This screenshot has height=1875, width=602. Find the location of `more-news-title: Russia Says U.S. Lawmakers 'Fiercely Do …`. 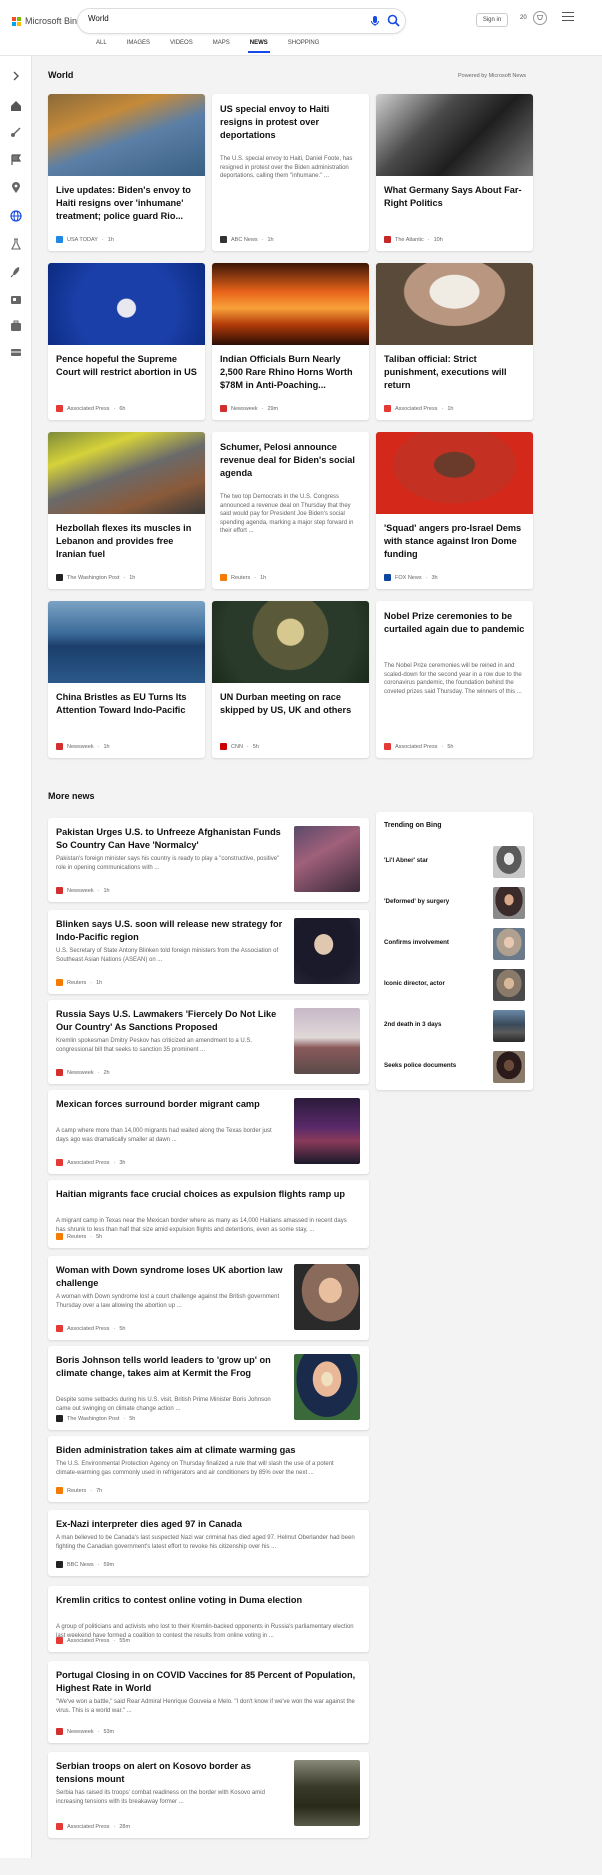

more-news-title: Russia Says U.S. Lawmakers 'Fiercely Do … is located at coordinates (171, 1021).